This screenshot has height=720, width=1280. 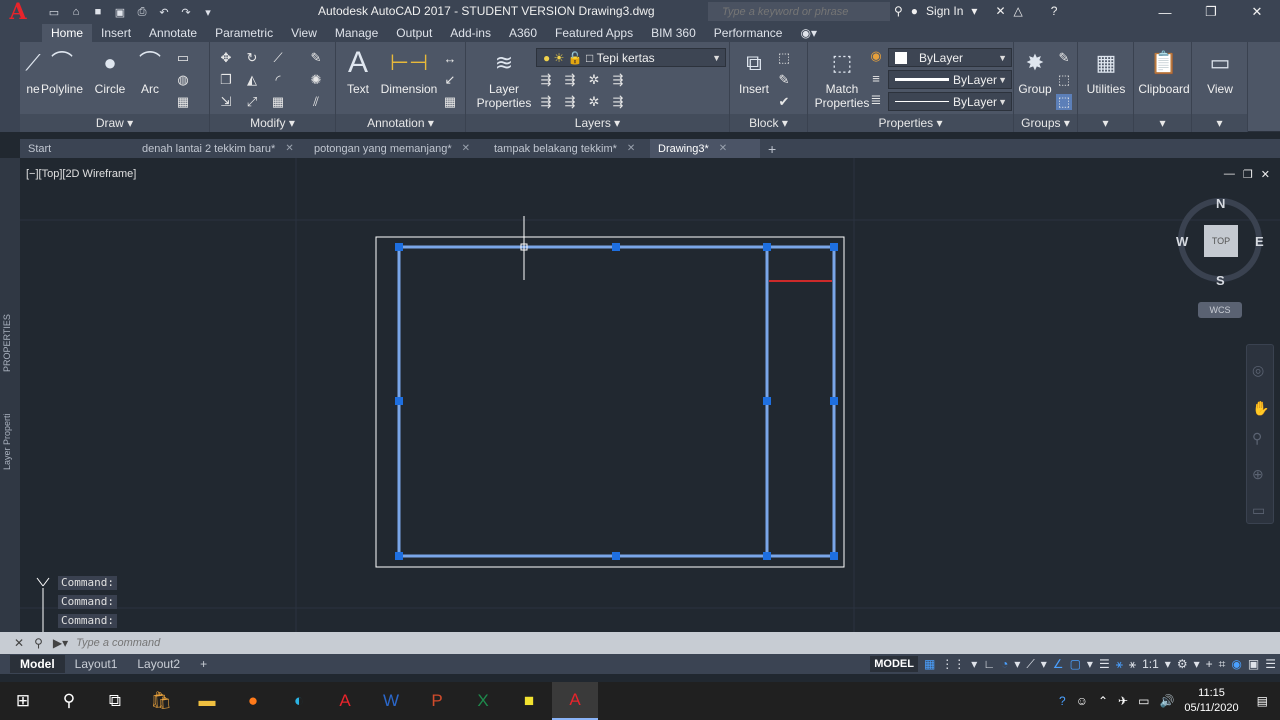 What do you see at coordinates (784, 58) in the screenshot?
I see `create-block-icon: ⬚` at bounding box center [784, 58].